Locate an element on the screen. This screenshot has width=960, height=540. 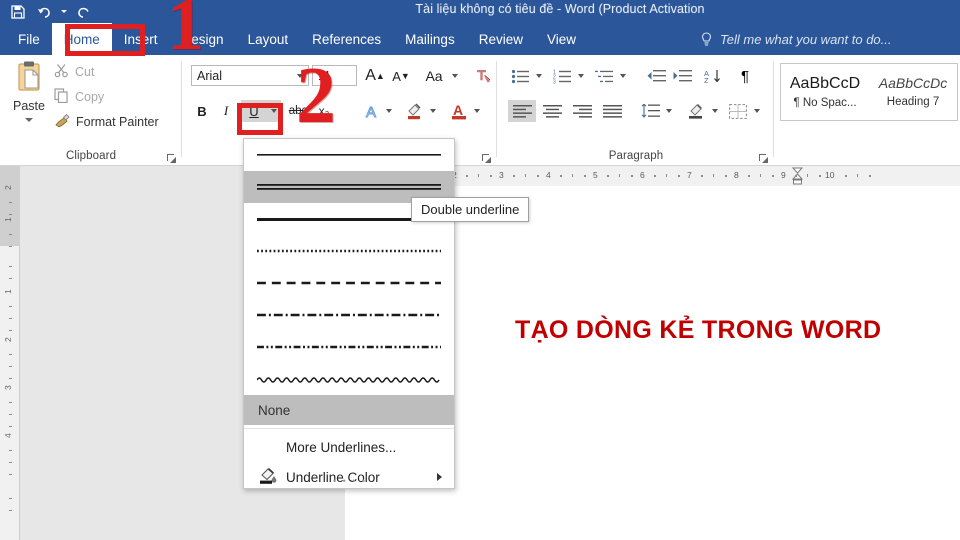
line-spacing-button is located at coordinates (650, 111).